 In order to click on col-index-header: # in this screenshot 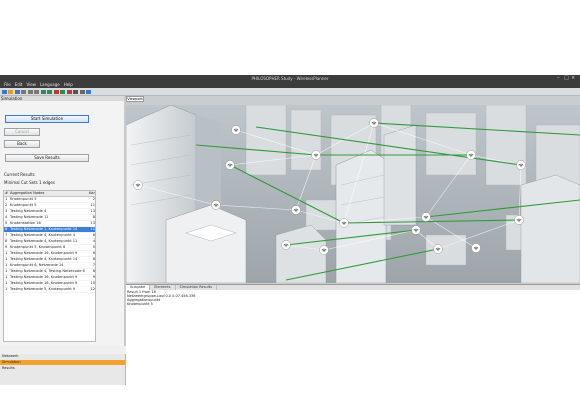, I will do `click(7, 193)`.